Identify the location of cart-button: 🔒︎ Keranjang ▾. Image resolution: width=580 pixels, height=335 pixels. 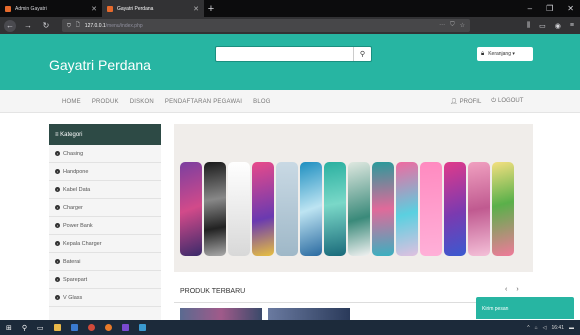
(505, 54).